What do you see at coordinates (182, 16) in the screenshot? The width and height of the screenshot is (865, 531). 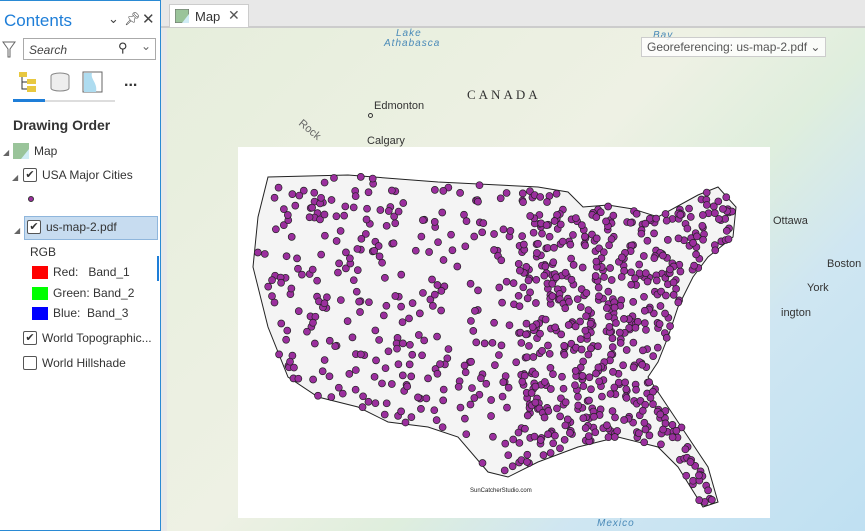 I see `map-icon` at bounding box center [182, 16].